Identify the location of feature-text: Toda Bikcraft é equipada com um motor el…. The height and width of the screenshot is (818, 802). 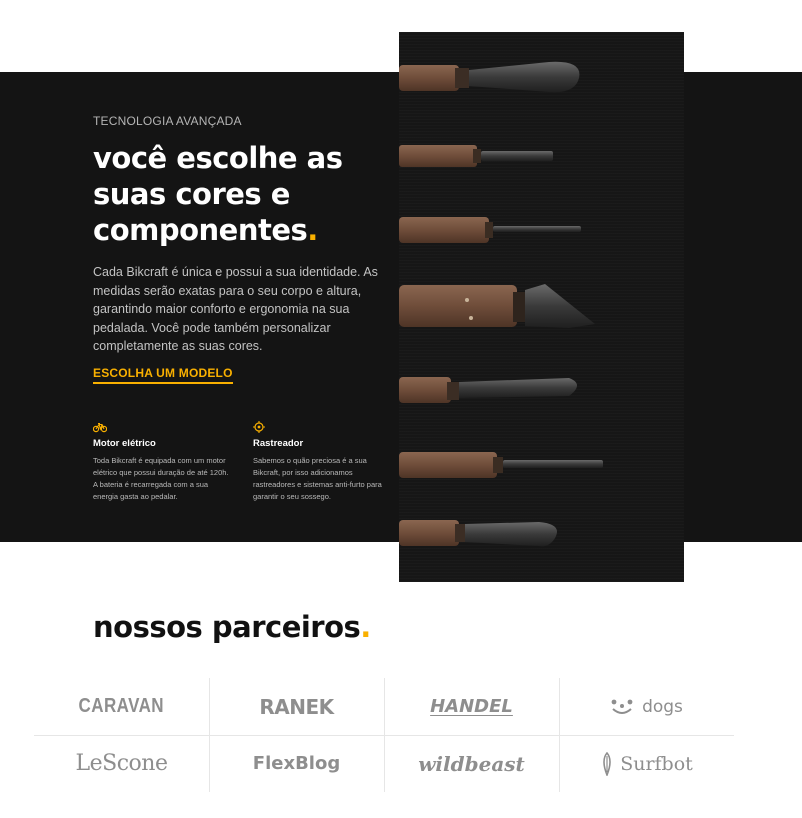
(161, 478).